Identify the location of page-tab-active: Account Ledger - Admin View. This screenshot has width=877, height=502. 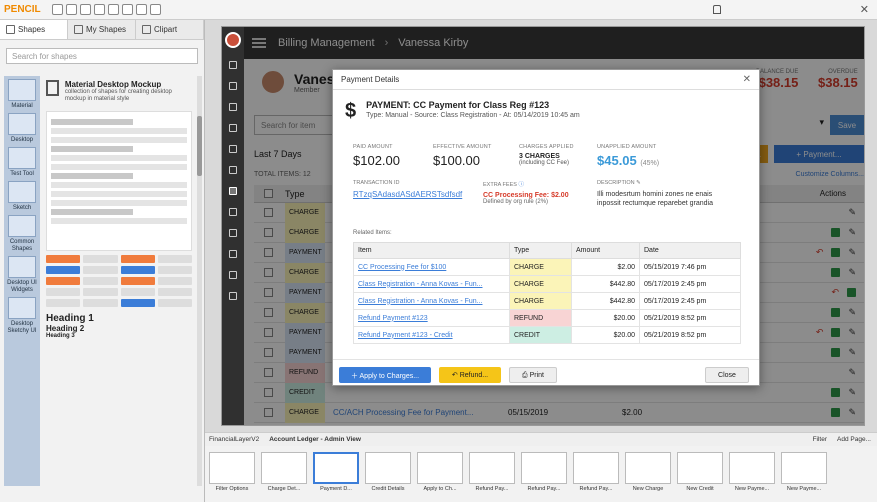
(315, 439).